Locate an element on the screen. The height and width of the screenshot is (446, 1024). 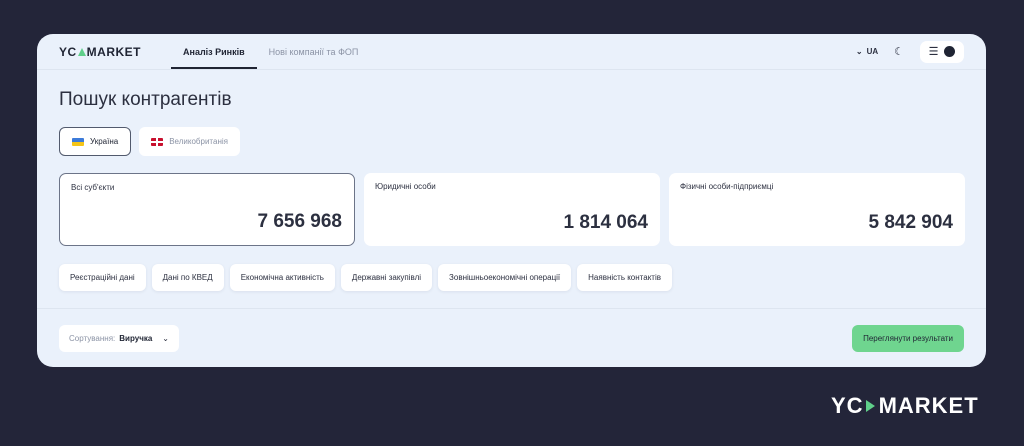
filter-kved: Дані по КВЕД is located at coordinates (187, 277).